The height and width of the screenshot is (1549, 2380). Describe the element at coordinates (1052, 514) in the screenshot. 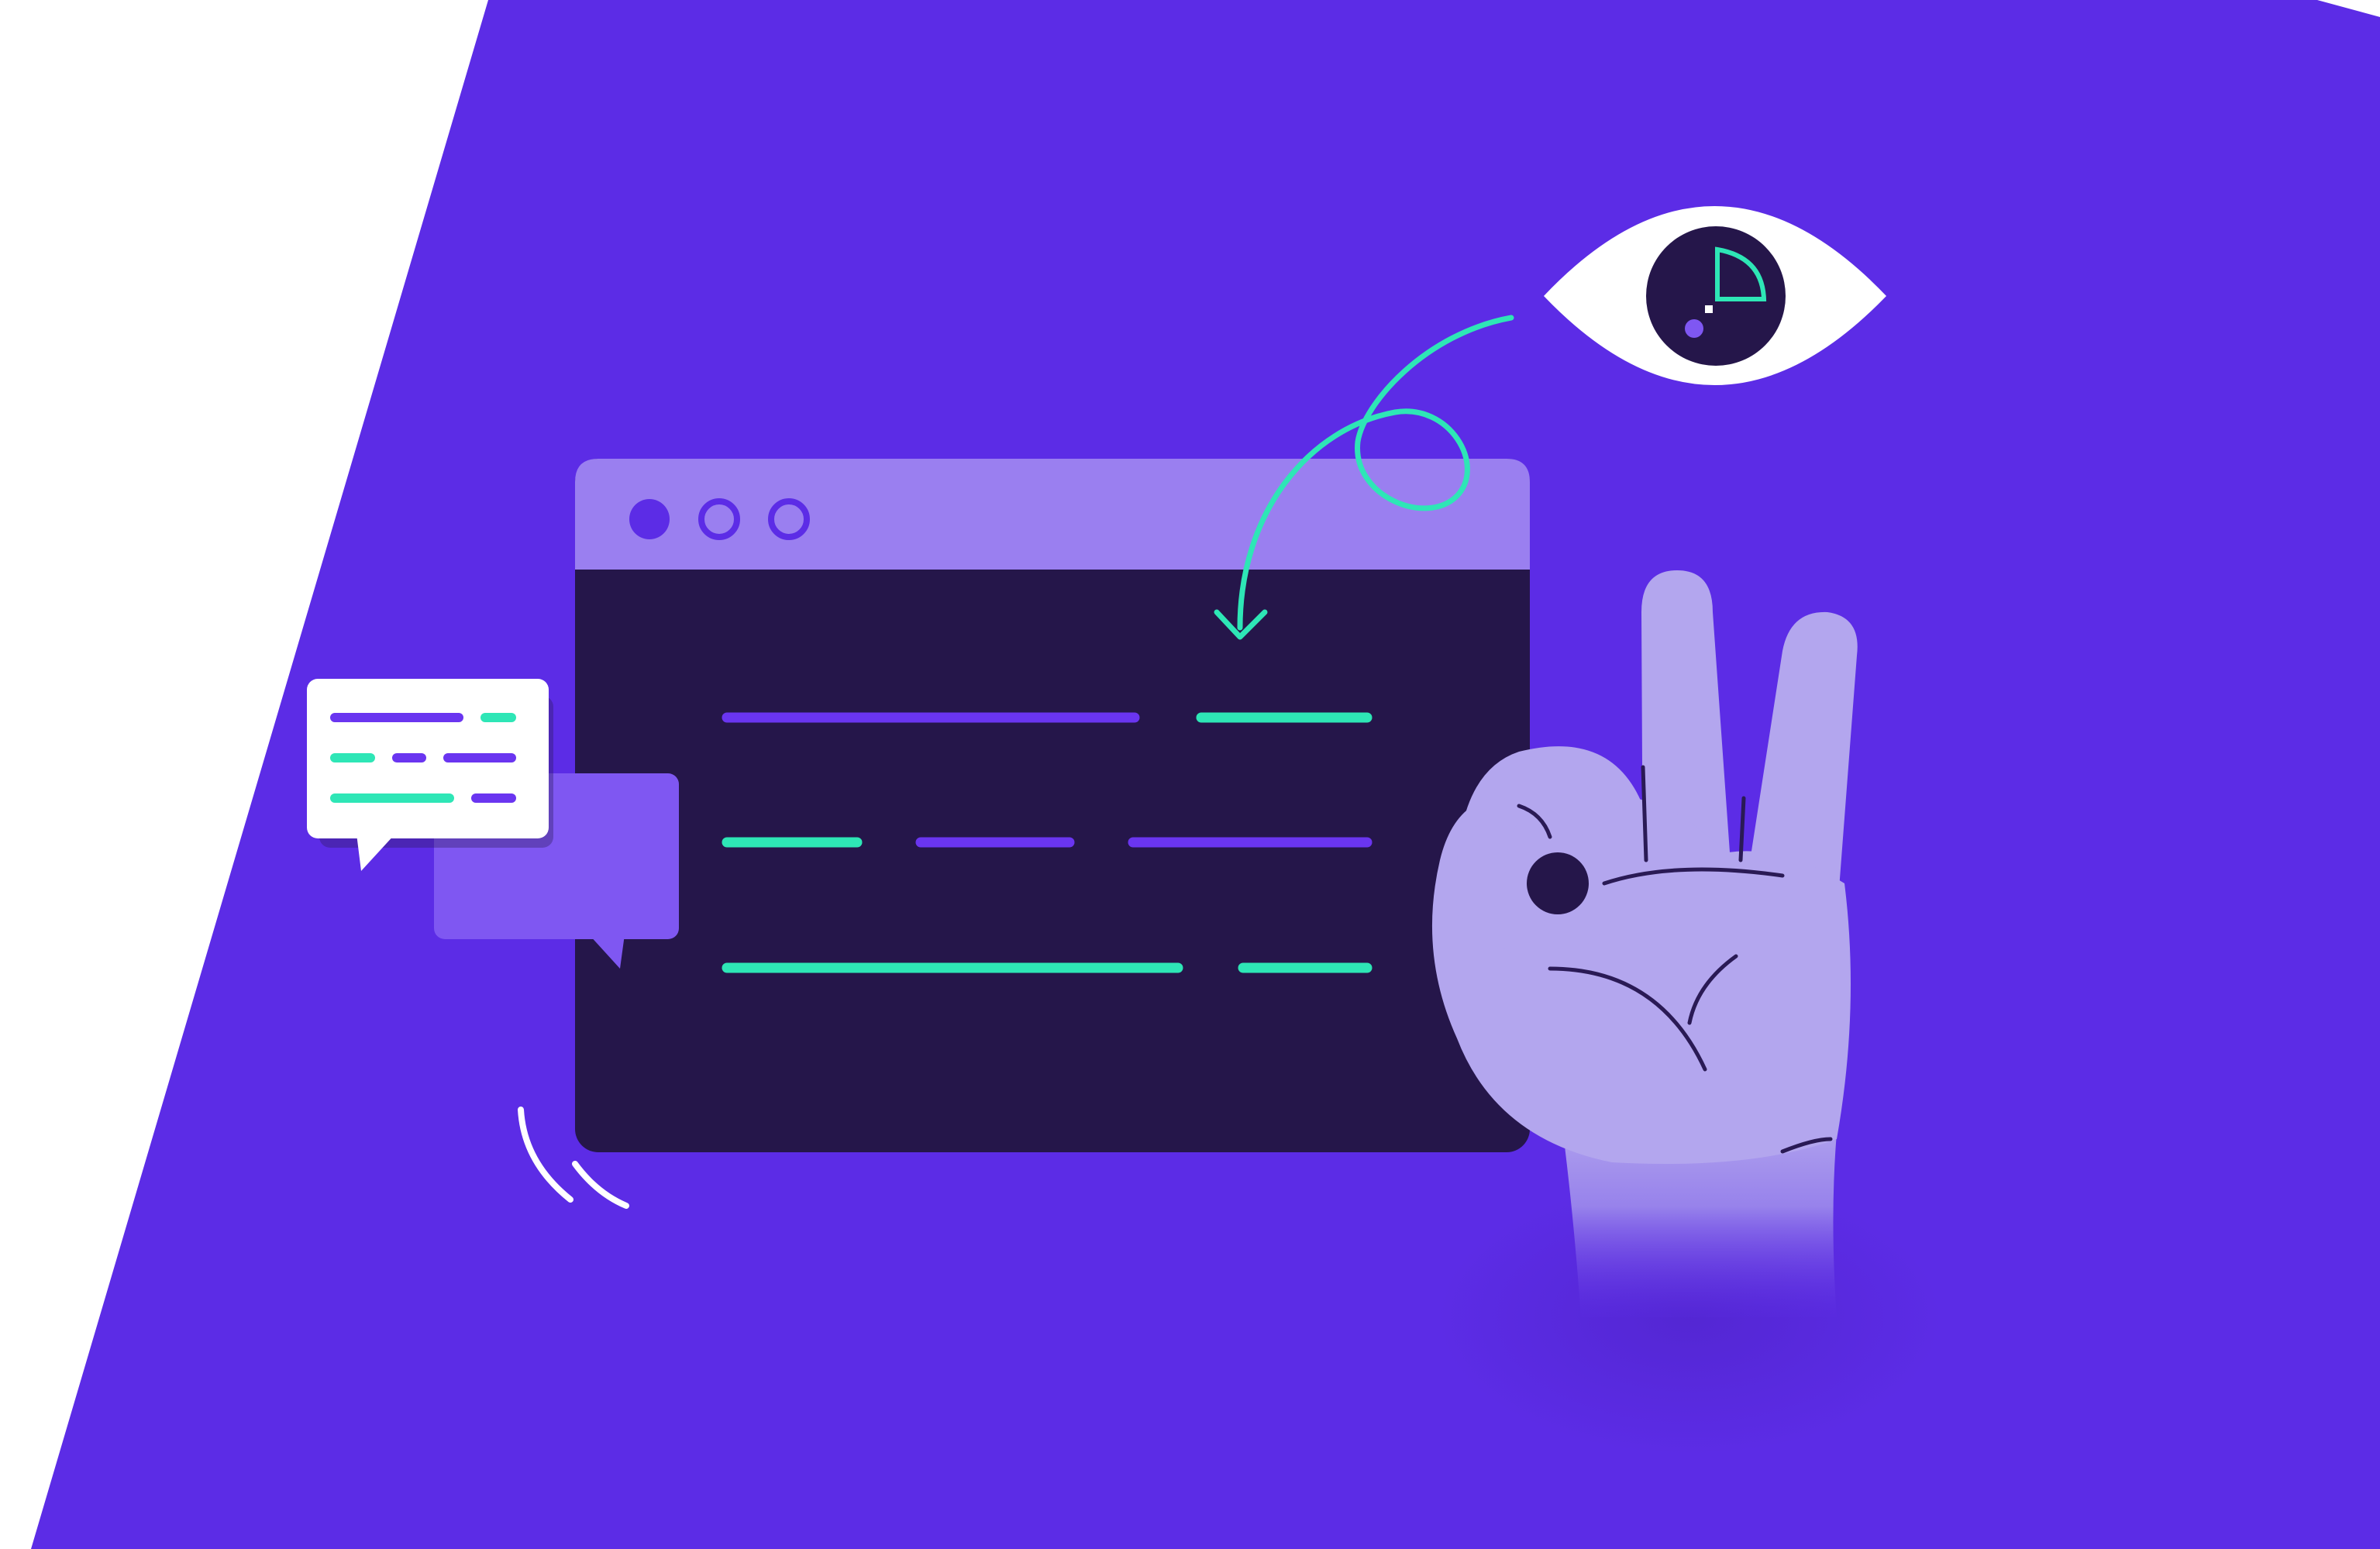

I see `window-titlebar` at that location.